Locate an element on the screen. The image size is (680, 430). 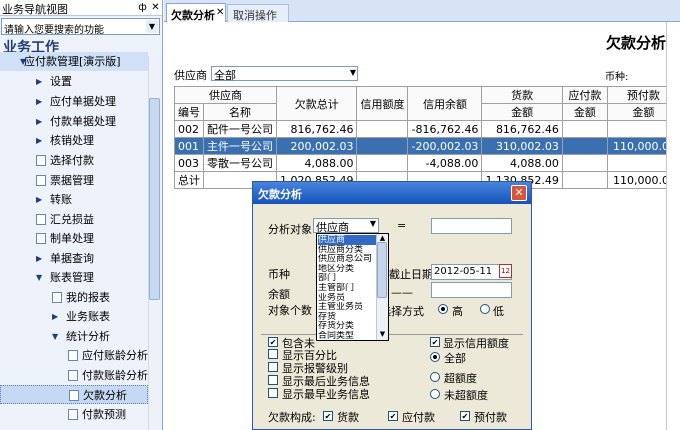
dropdown-option: 供应商分类 is located at coordinates (348, 250).